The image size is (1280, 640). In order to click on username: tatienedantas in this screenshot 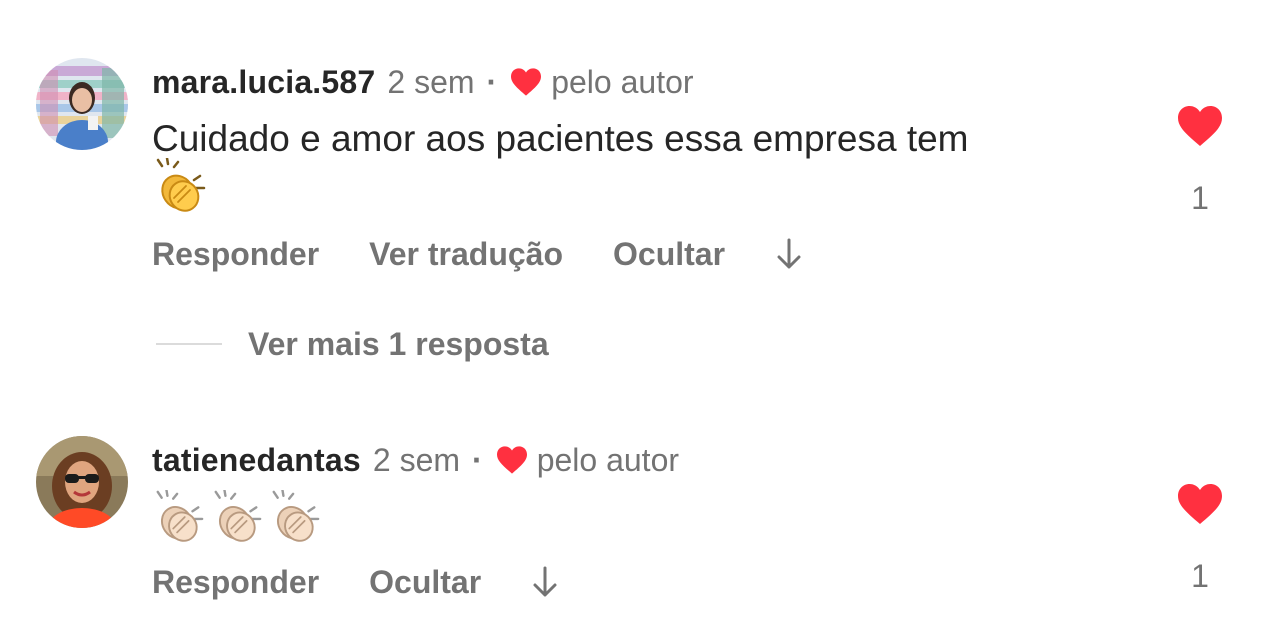, I will do `click(256, 460)`.